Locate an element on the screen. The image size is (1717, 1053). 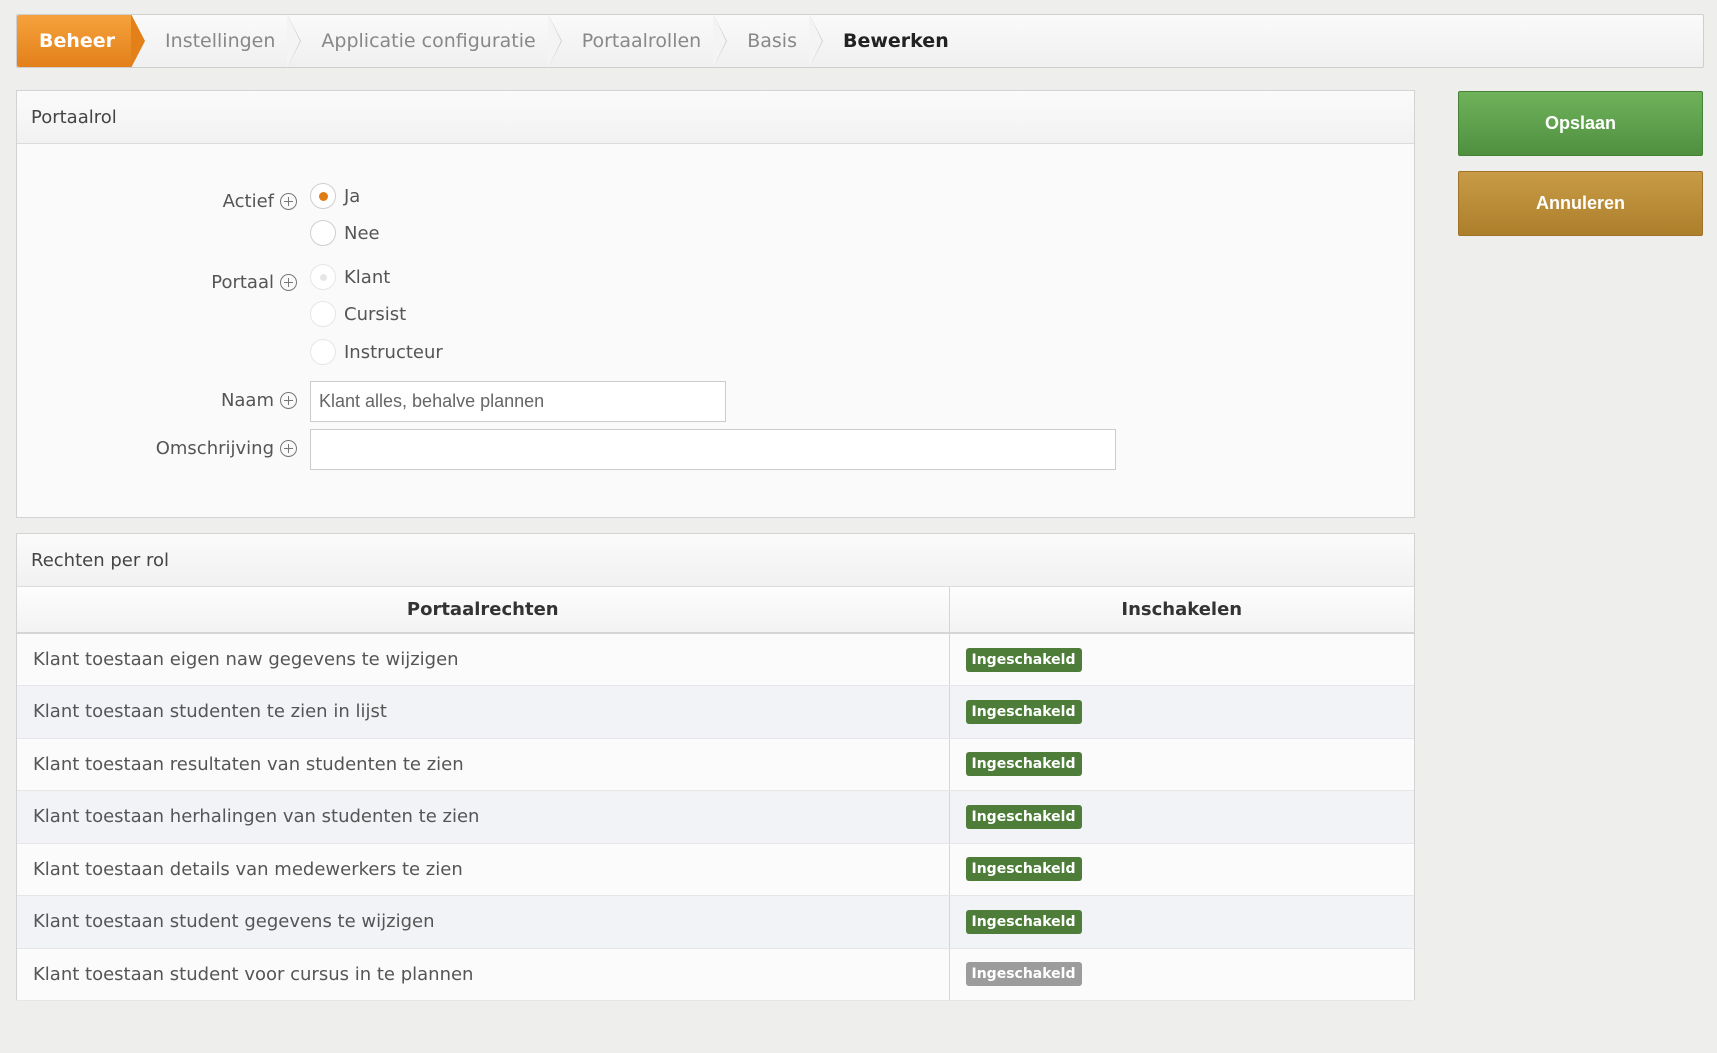
column-header-portaalrechten: Portaalrechten is located at coordinates (483, 610).